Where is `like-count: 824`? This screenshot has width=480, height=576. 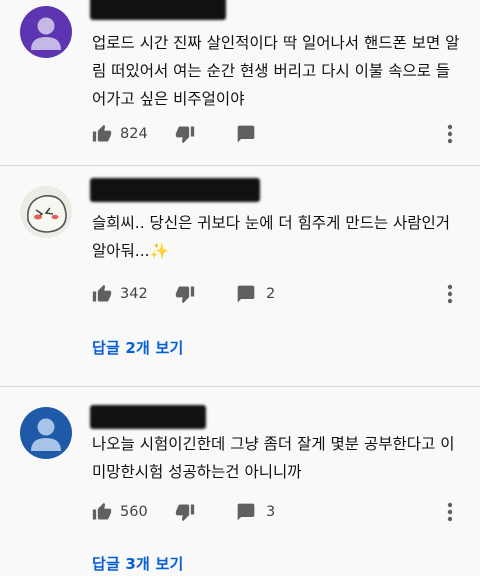 like-count: 824 is located at coordinates (134, 134).